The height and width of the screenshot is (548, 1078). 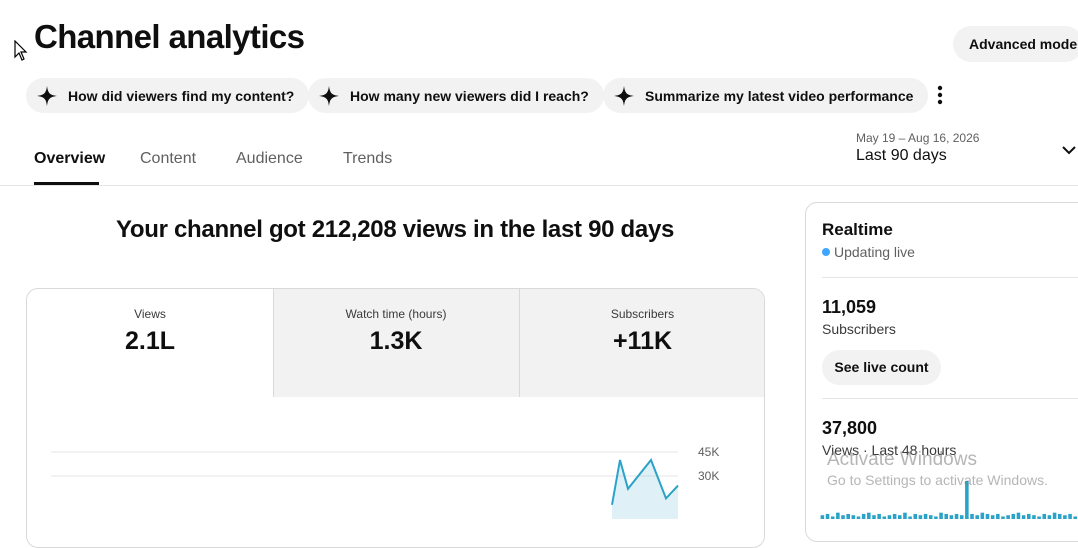 What do you see at coordinates (937, 480) in the screenshot?
I see `activate-windows-hint: Go to Settings to activate Windows.` at bounding box center [937, 480].